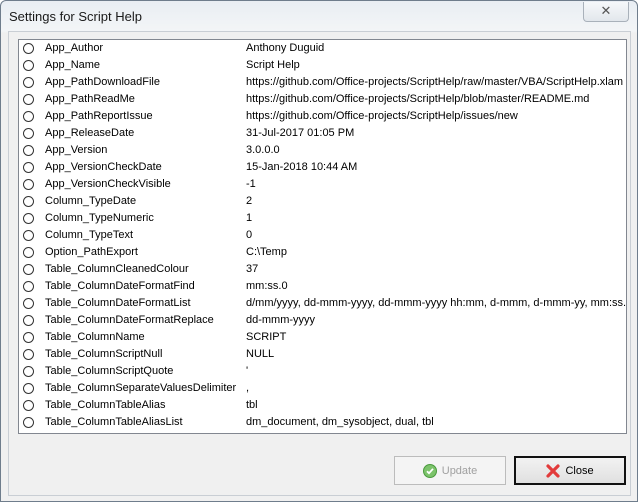  I want to click on setting-value: mm:ss.0, so click(267, 286).